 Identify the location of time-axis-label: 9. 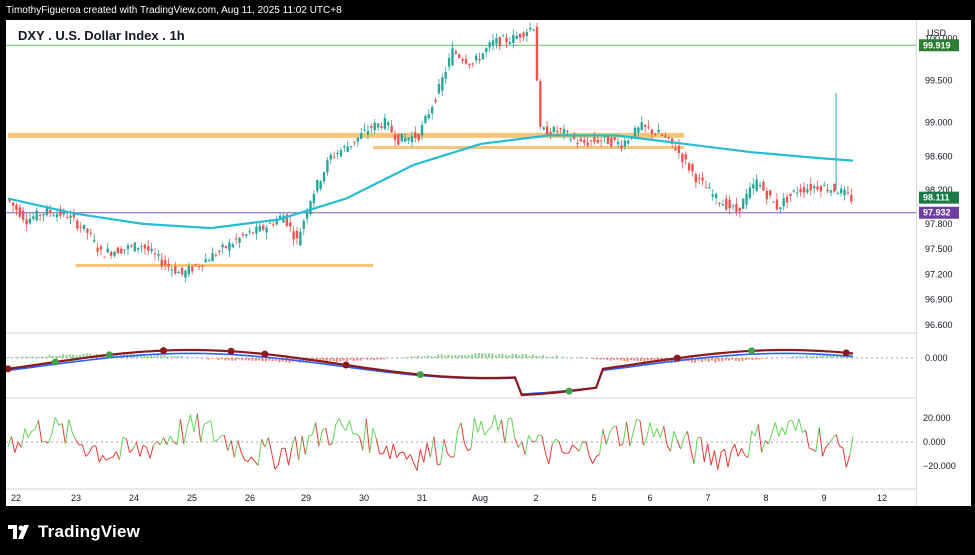
(823, 498).